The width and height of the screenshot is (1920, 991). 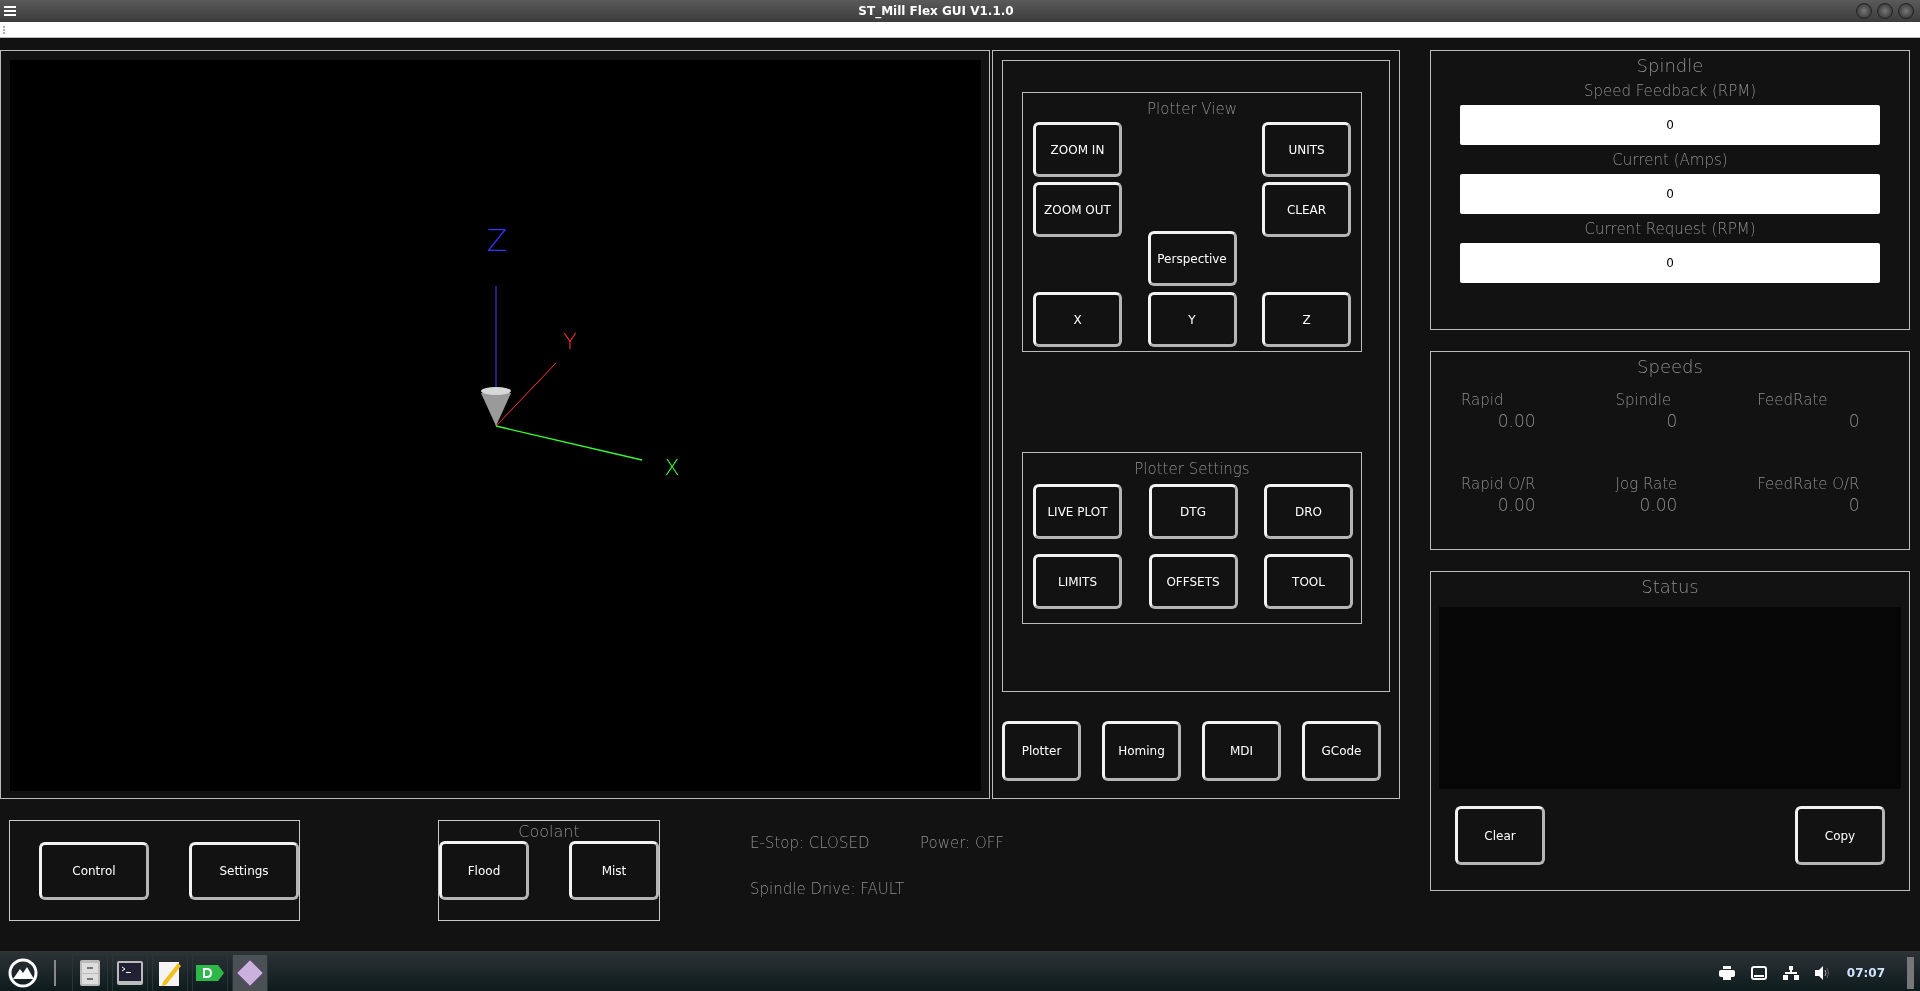 I want to click on panel-title: Speeds, so click(x=1670, y=366).